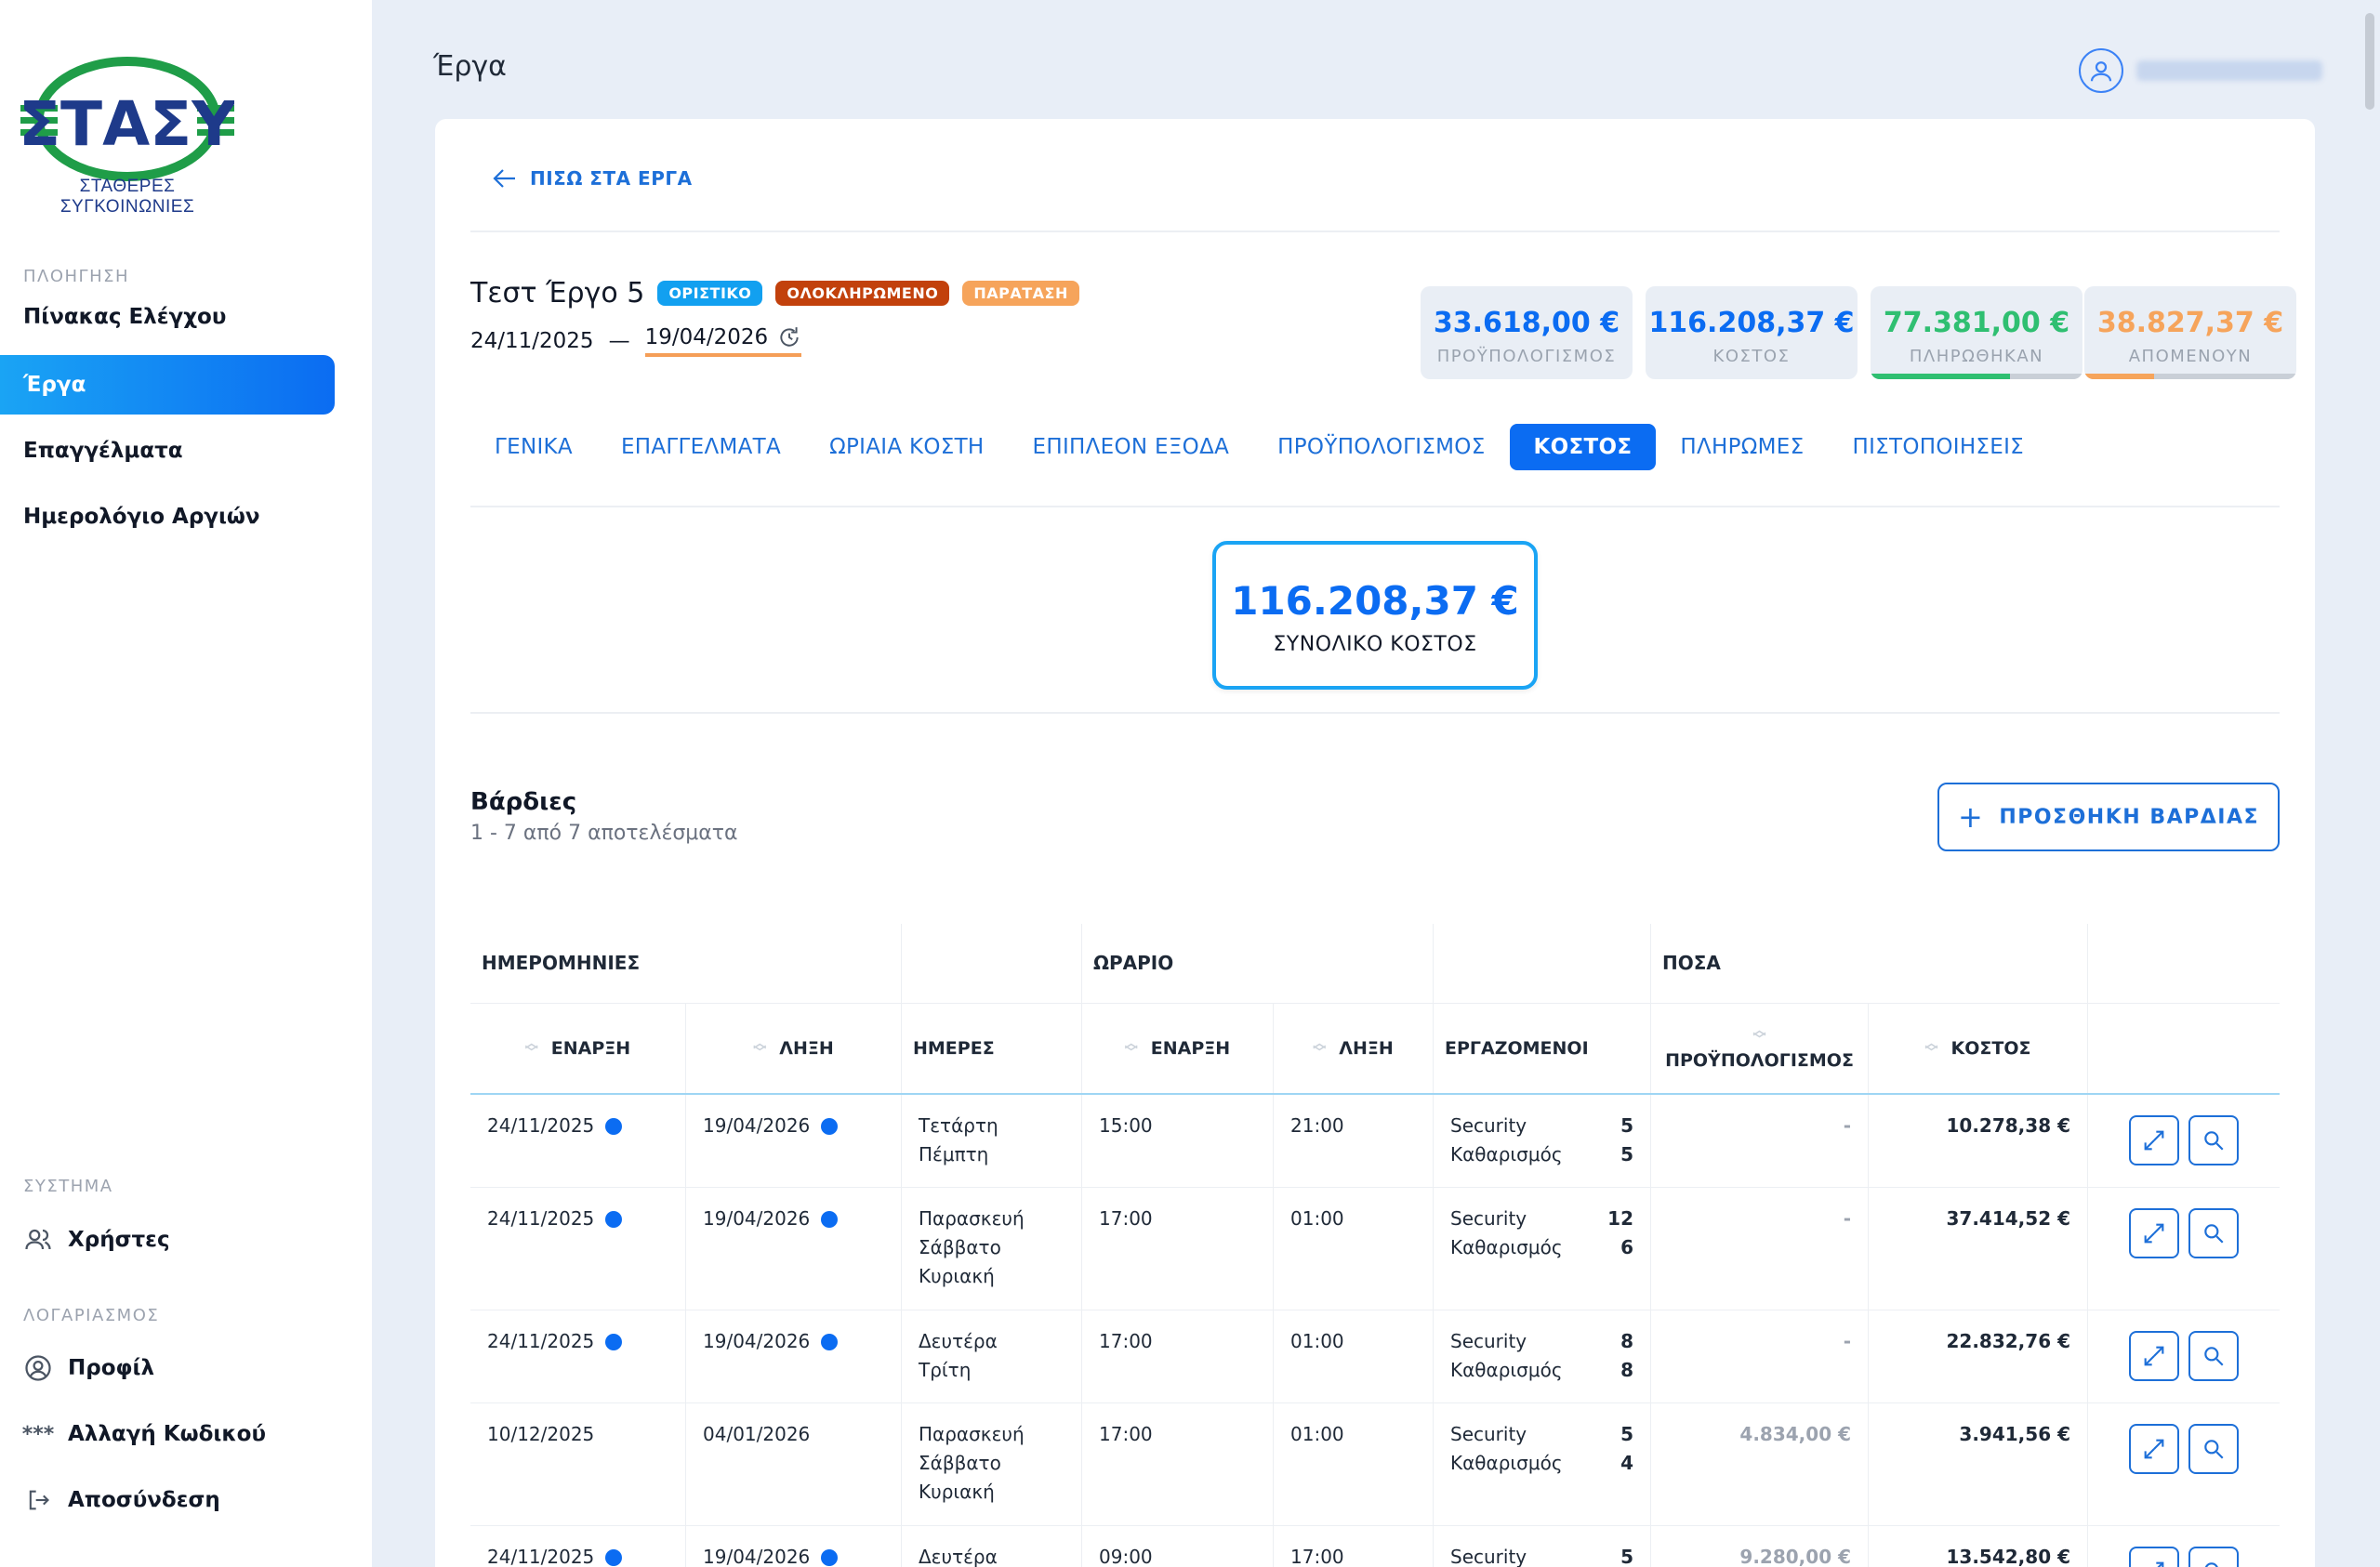 This screenshot has width=2380, height=1567. I want to click on status-badge-extension: ΠΑΡΑΤΑΣΗ, so click(1020, 293).